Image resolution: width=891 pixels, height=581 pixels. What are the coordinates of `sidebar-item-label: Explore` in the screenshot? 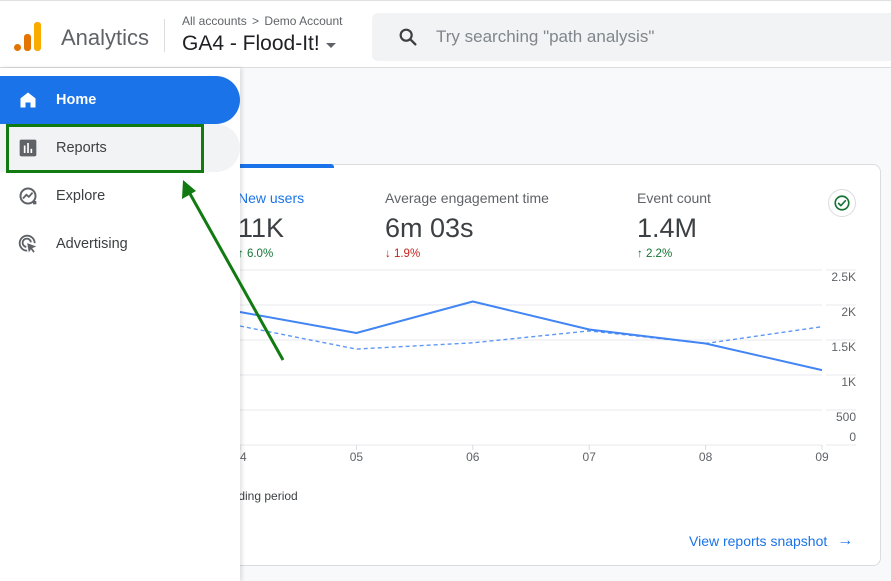 It's located at (81, 196).